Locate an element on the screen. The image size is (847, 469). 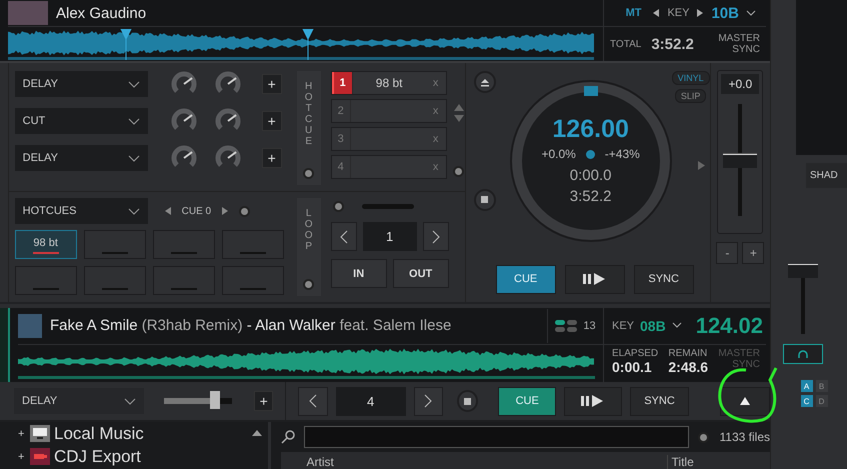
effect-dropdown: CUT is located at coordinates (81, 121).